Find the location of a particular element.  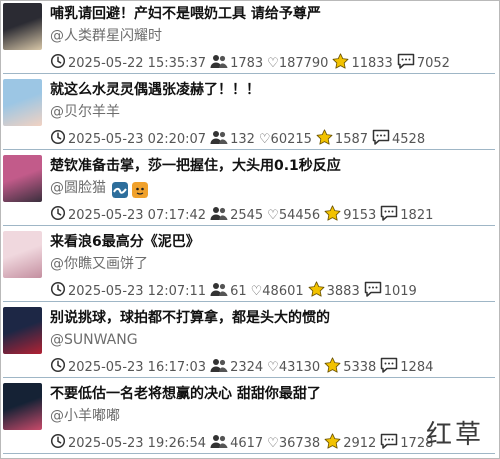

author-name: @SUNWANG is located at coordinates (94, 340).